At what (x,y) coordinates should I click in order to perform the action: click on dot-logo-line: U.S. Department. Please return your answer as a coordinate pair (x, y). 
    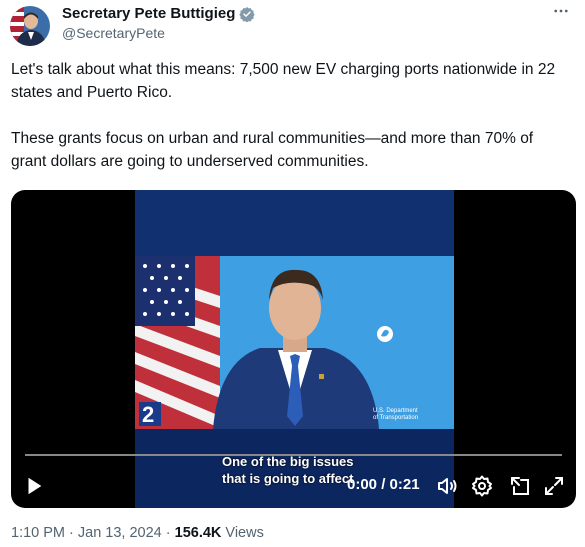
    Looking at the image, I should click on (395, 411).